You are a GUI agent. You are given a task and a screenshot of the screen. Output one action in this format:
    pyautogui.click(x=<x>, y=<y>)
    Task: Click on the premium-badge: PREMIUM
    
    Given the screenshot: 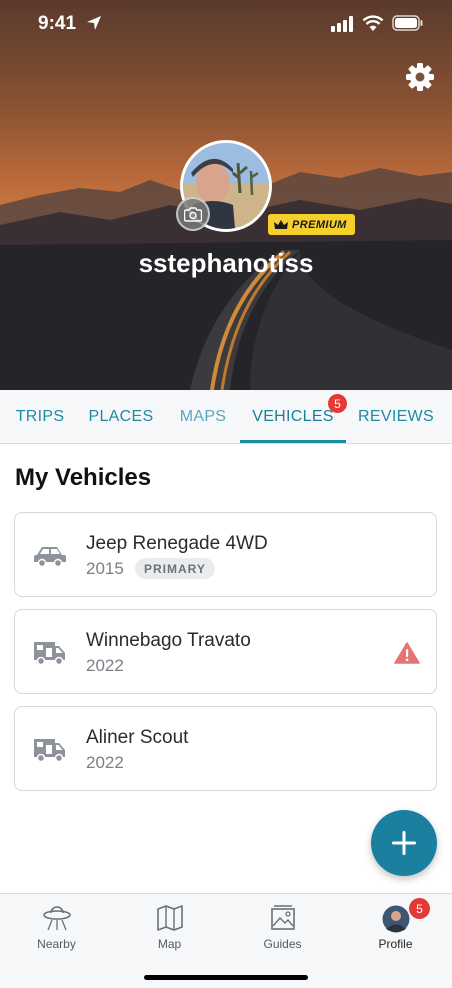 What is the action you would take?
    pyautogui.click(x=311, y=224)
    